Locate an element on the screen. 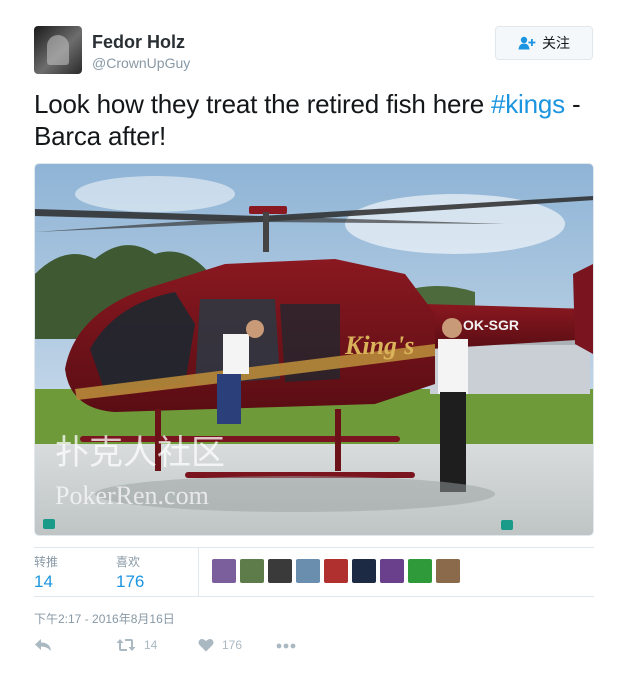  watermark-cn: 扑克人社区 is located at coordinates (140, 453).